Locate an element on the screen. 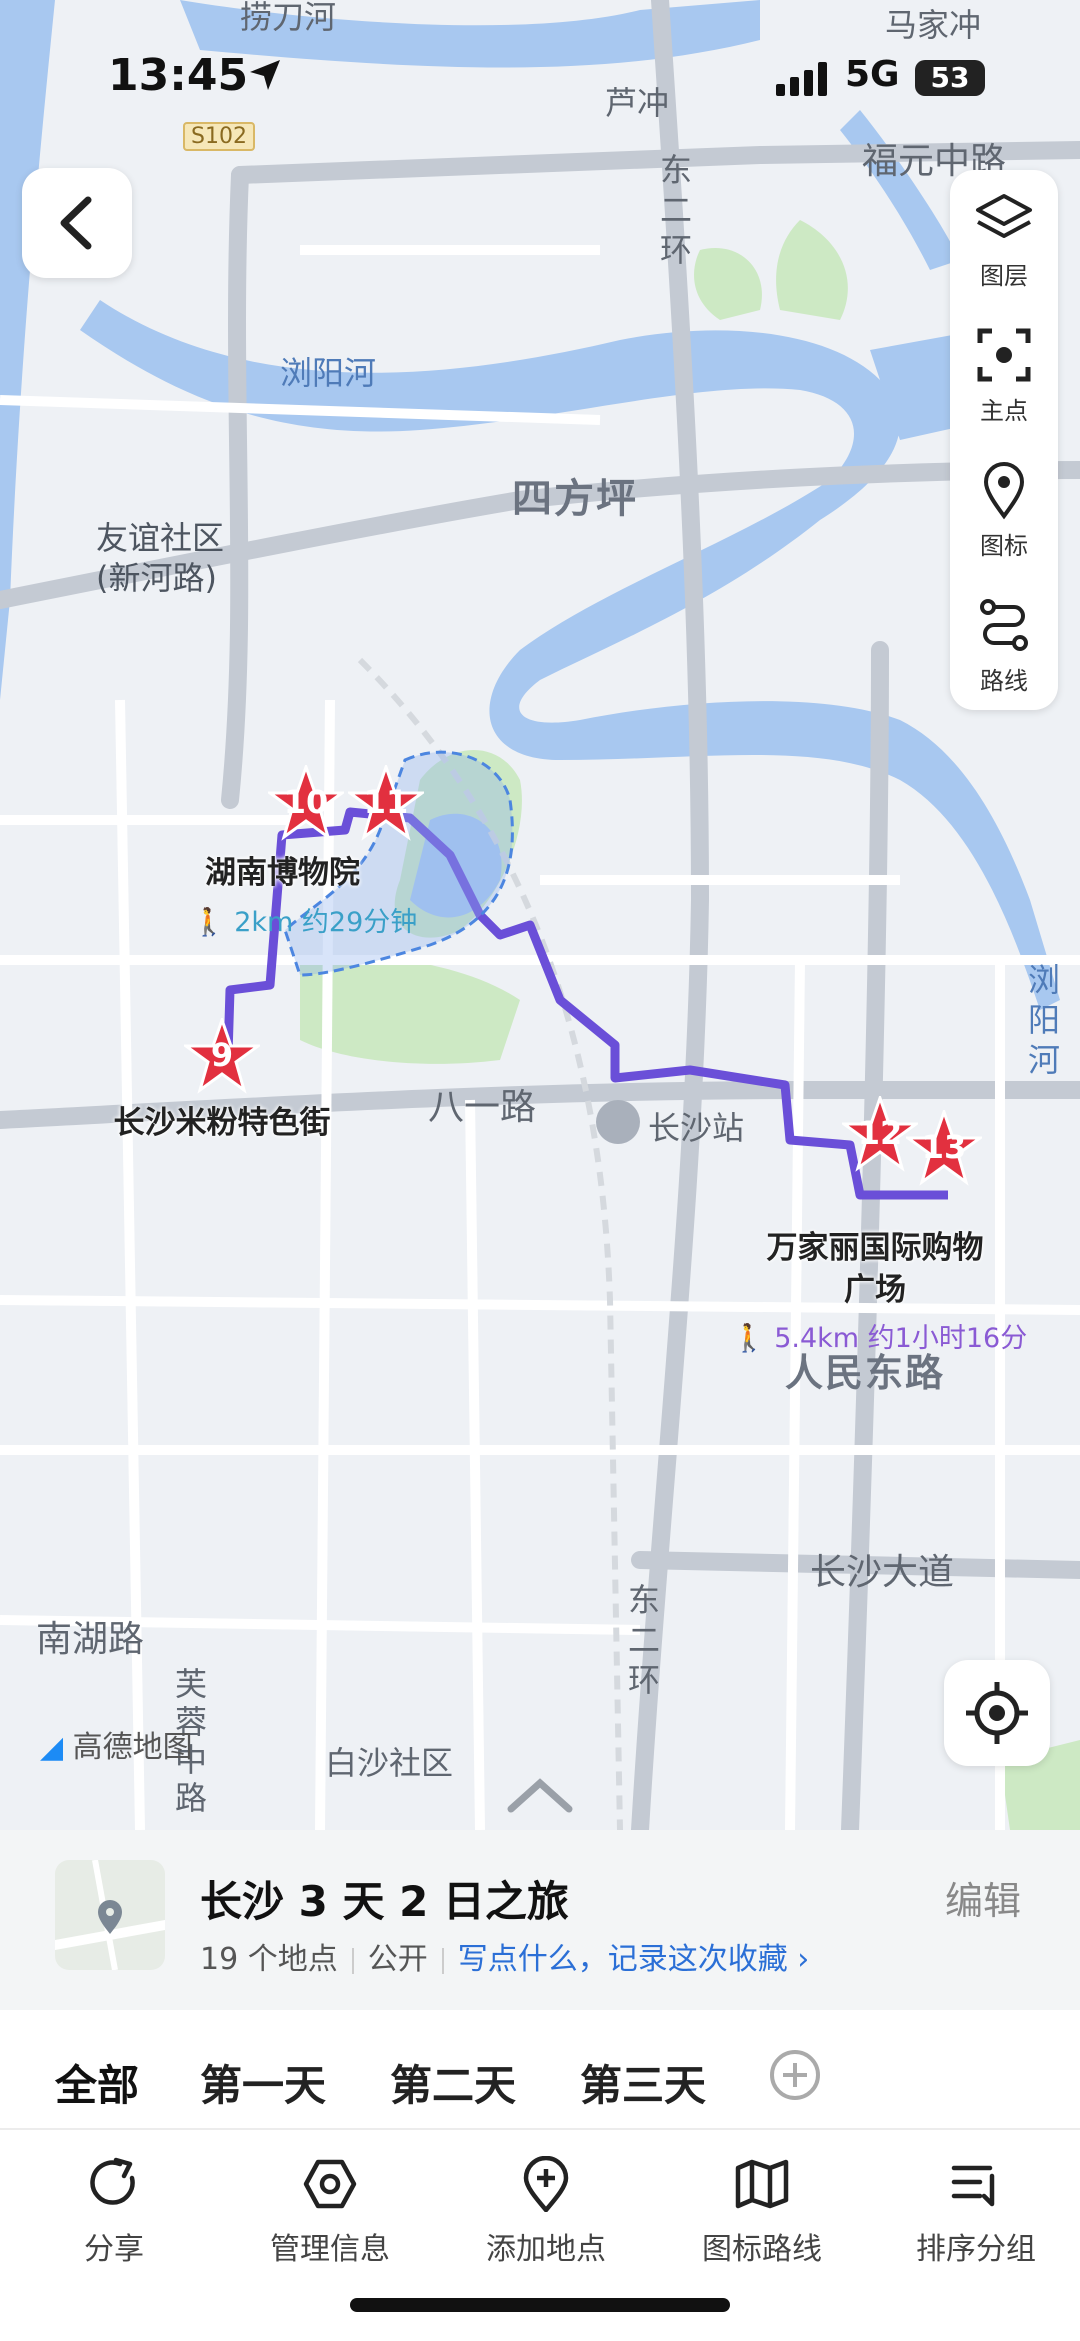 The height and width of the screenshot is (2341, 1080). poi-label: 湖南博物院 is located at coordinates (282, 873).